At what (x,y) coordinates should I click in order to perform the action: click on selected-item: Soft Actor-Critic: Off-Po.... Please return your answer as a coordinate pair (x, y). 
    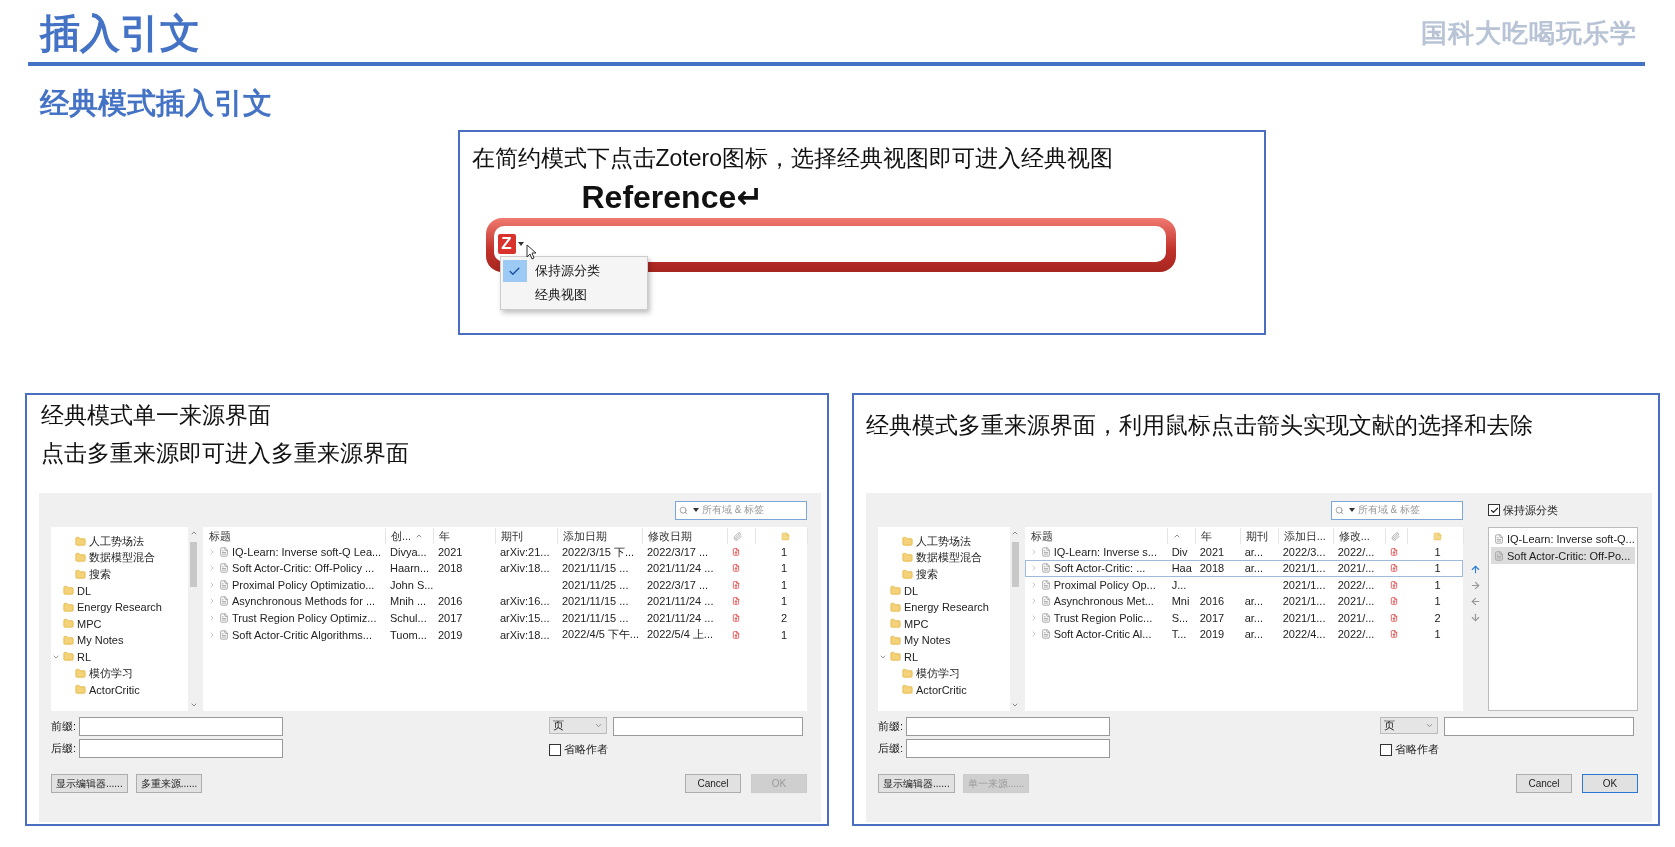
    Looking at the image, I should click on (1563, 555).